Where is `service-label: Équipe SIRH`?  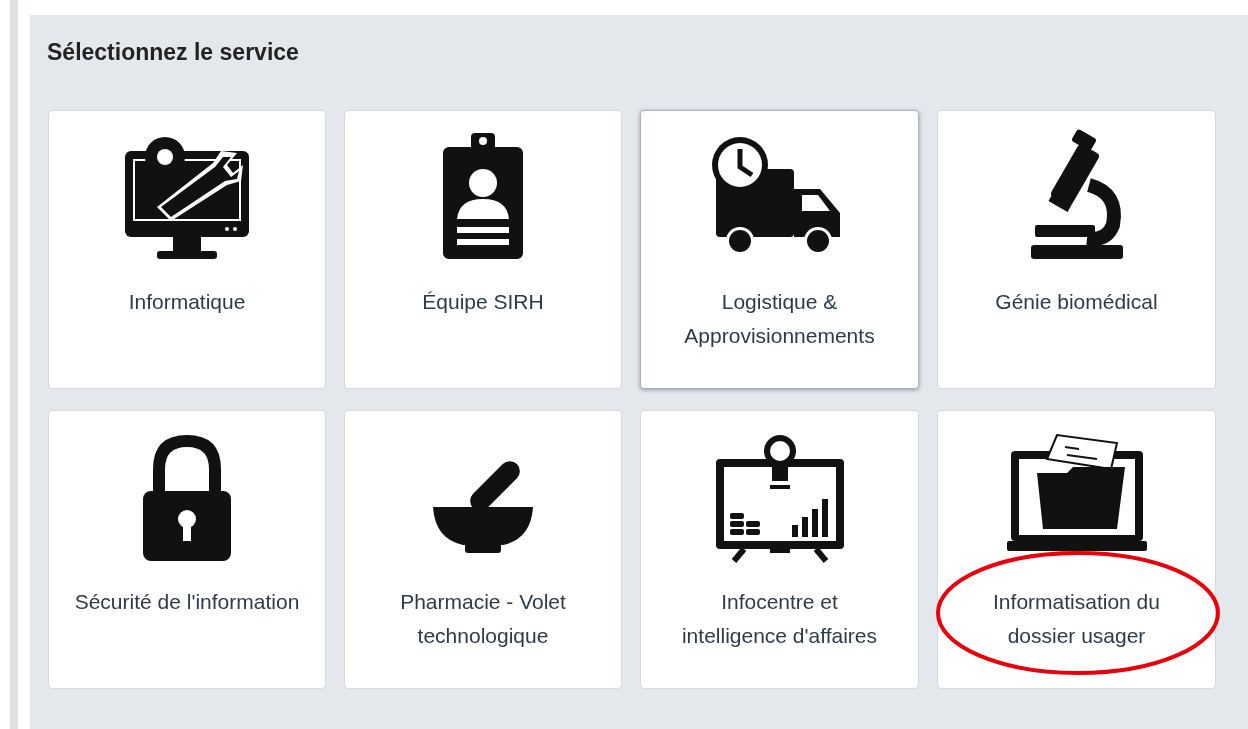
service-label: Équipe SIRH is located at coordinates (483, 302).